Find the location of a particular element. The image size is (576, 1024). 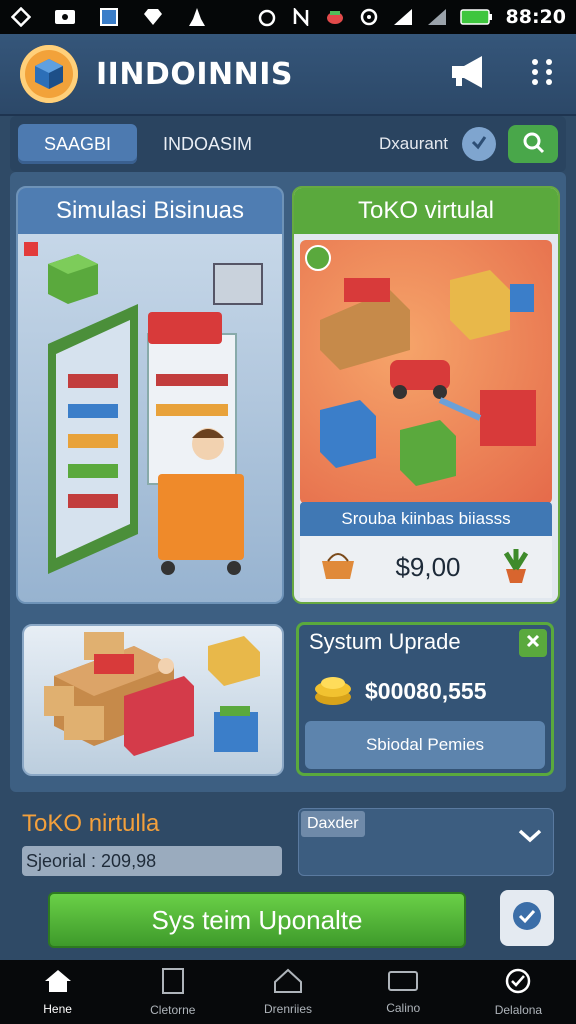

status-bar: 88:20 is located at coordinates (288, 17).